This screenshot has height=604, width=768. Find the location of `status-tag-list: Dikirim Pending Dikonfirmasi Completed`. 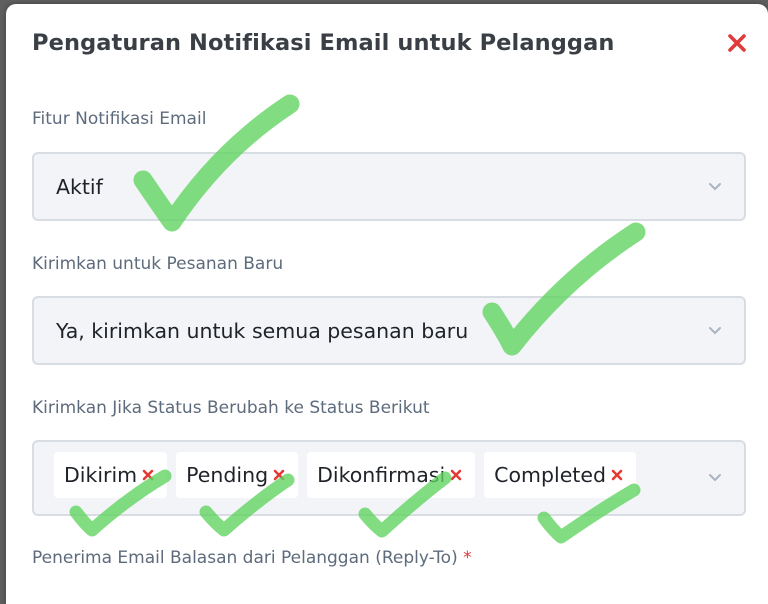

status-tag-list: Dikirim Pending Dikonfirmasi Completed is located at coordinates (345, 475).